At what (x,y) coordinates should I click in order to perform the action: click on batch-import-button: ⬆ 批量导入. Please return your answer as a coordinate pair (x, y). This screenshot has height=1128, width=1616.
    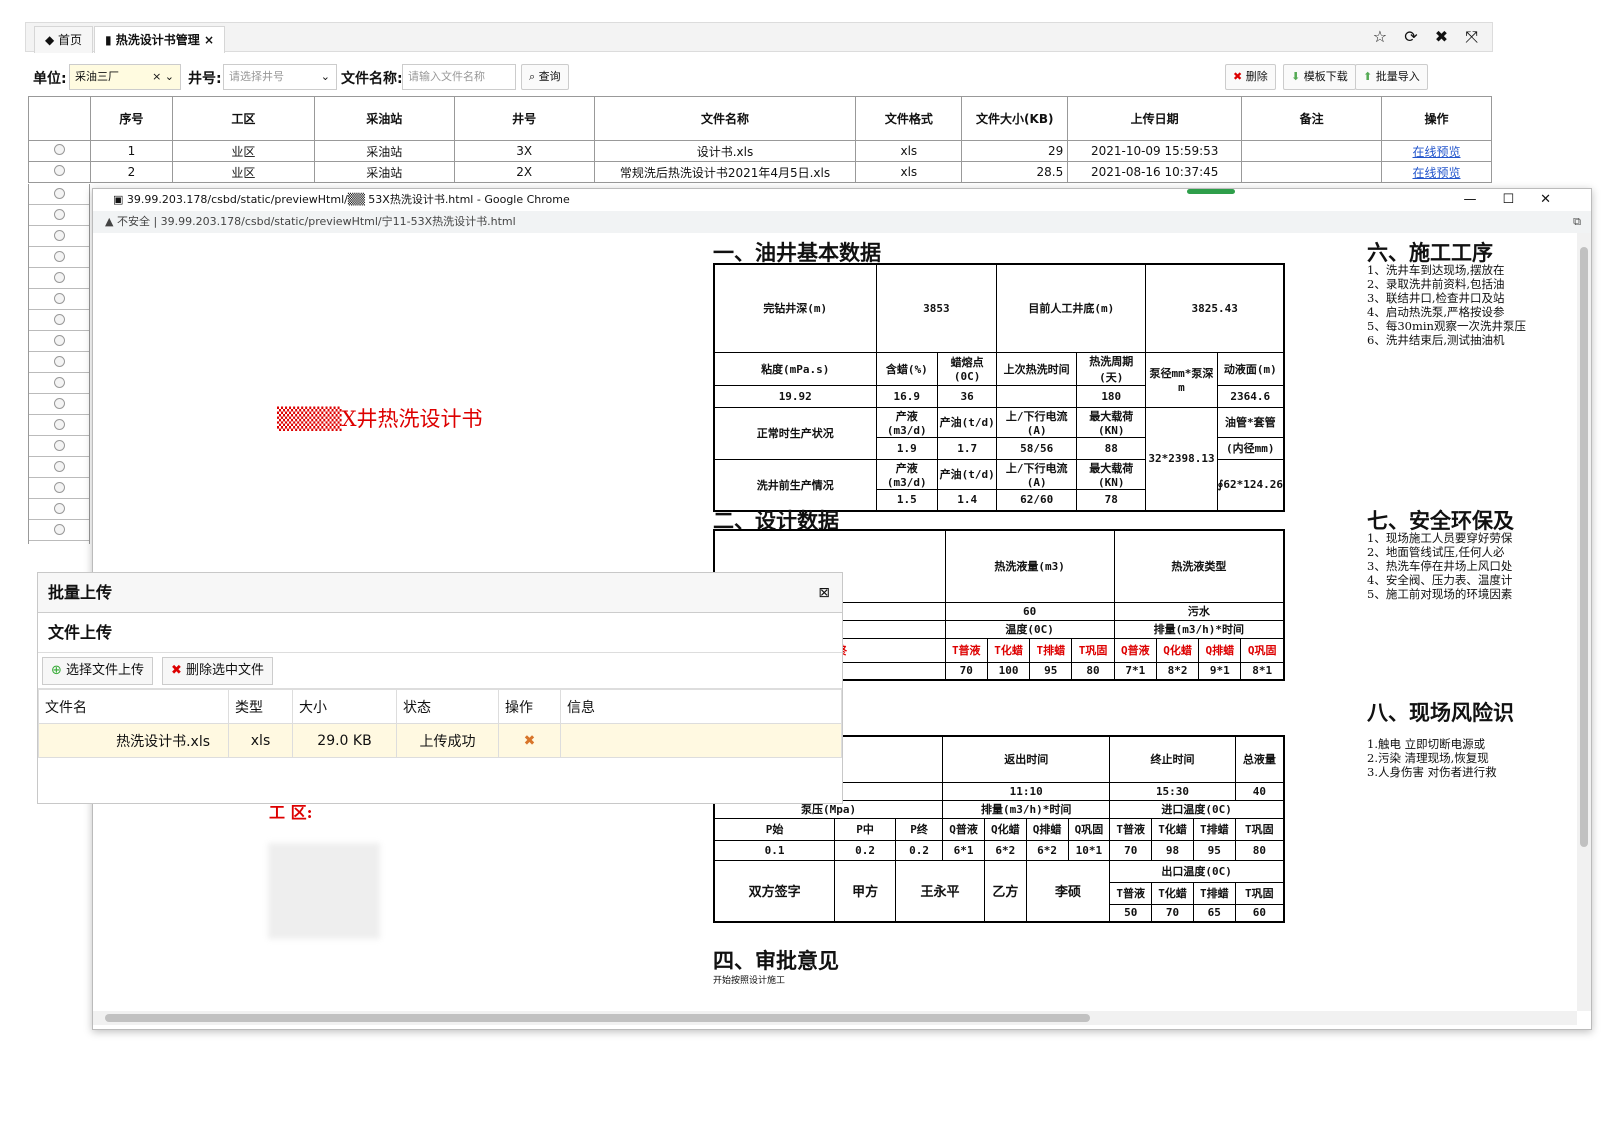
    Looking at the image, I should click on (1391, 77).